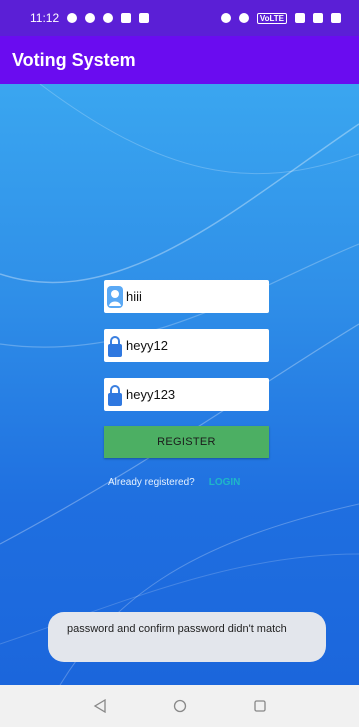 The width and height of the screenshot is (359, 727). I want to click on recents-icon, so click(260, 706).